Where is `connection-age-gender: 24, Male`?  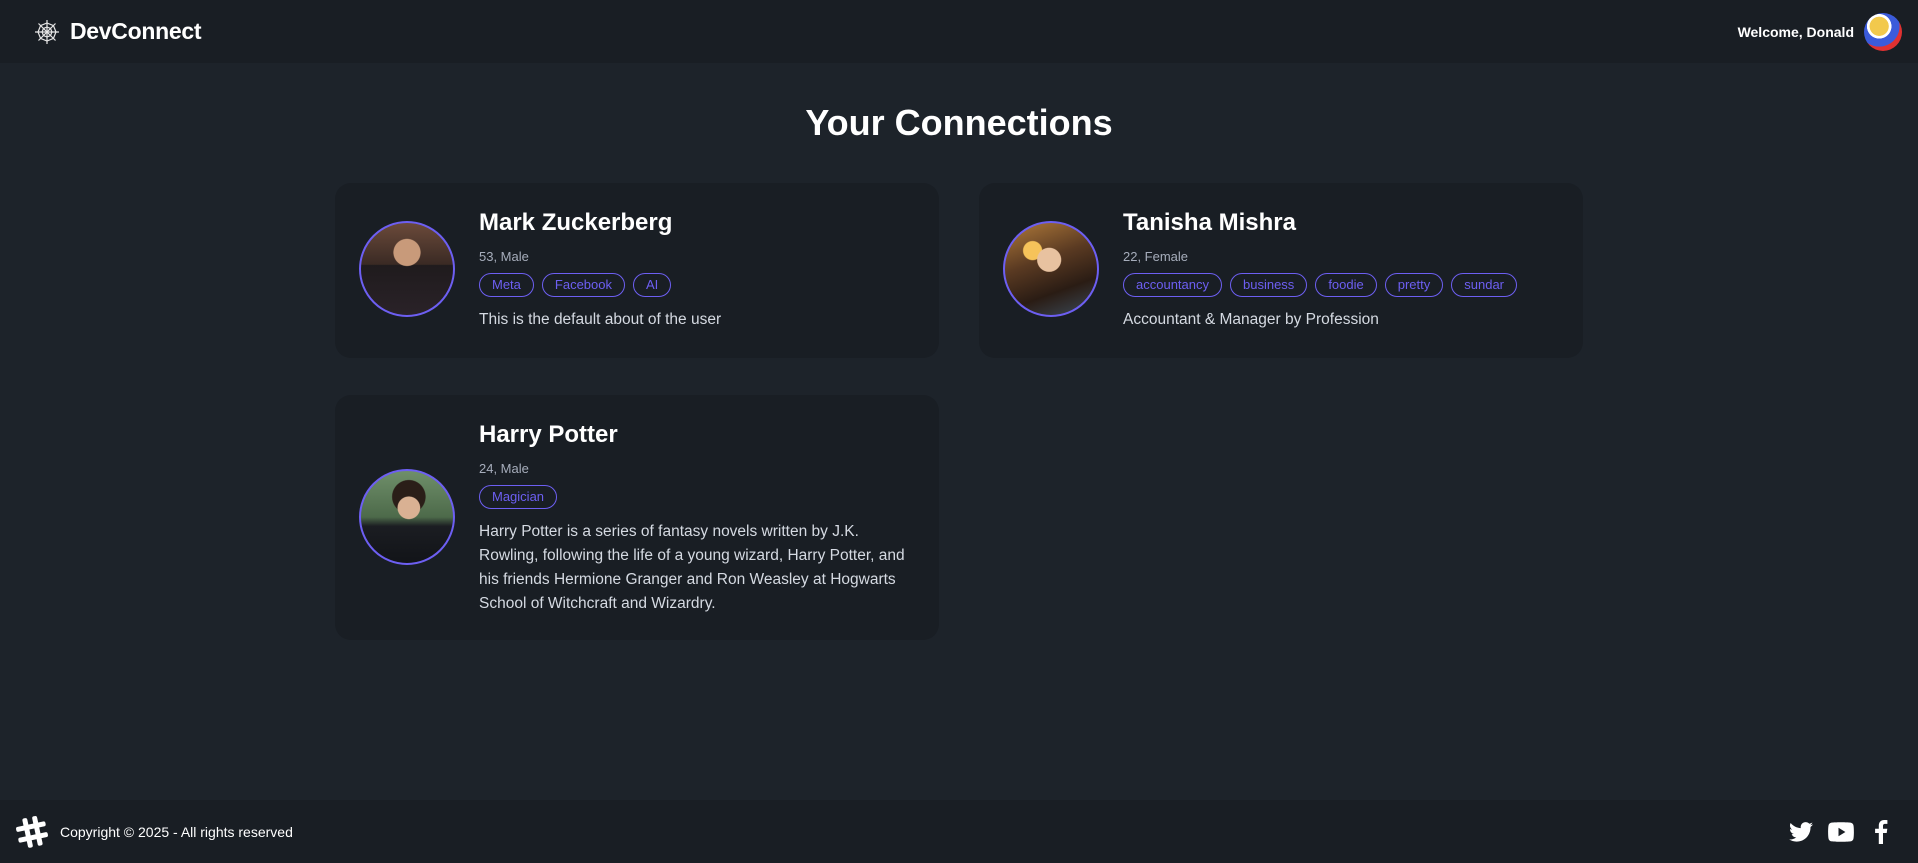 connection-age-gender: 24, Male is located at coordinates (504, 468).